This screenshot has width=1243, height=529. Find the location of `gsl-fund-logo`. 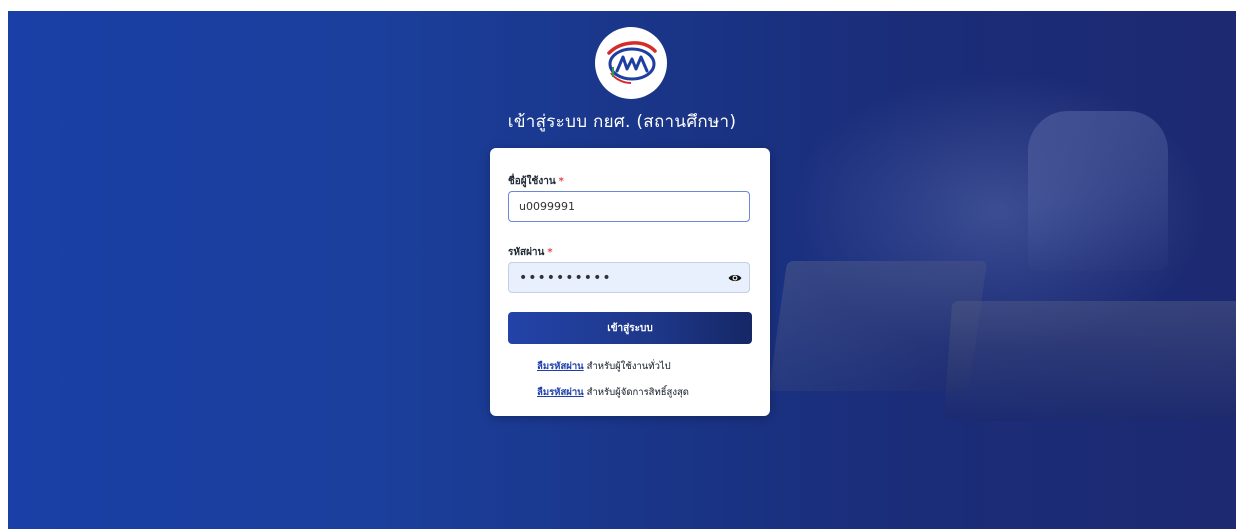

gsl-fund-logo is located at coordinates (631, 63).